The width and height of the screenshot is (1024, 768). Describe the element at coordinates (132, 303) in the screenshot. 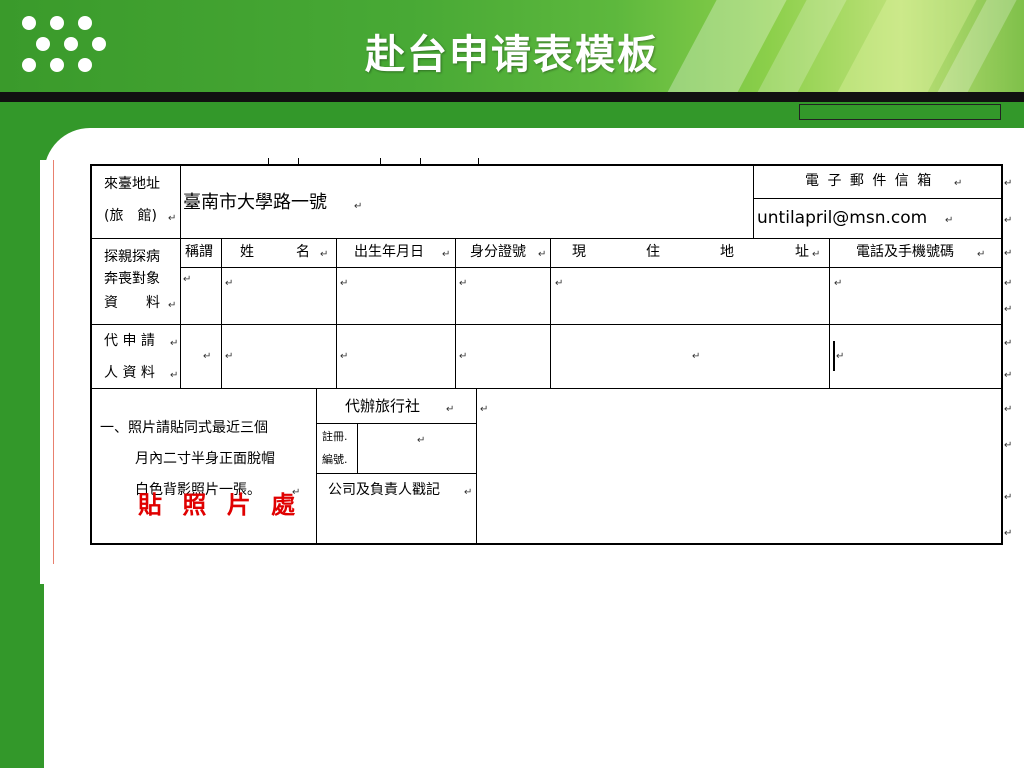

I see `visit-section-label: 資 料` at that location.